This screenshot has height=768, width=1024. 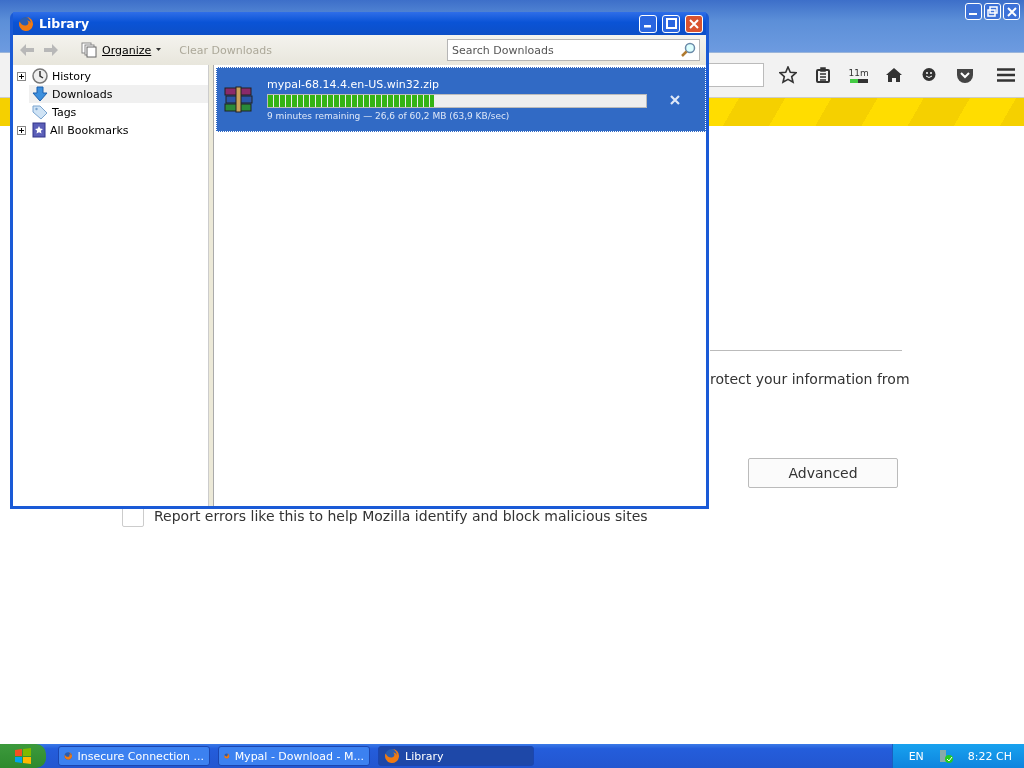 I want to click on warning-text: rotect your information from, so click(x=810, y=379).